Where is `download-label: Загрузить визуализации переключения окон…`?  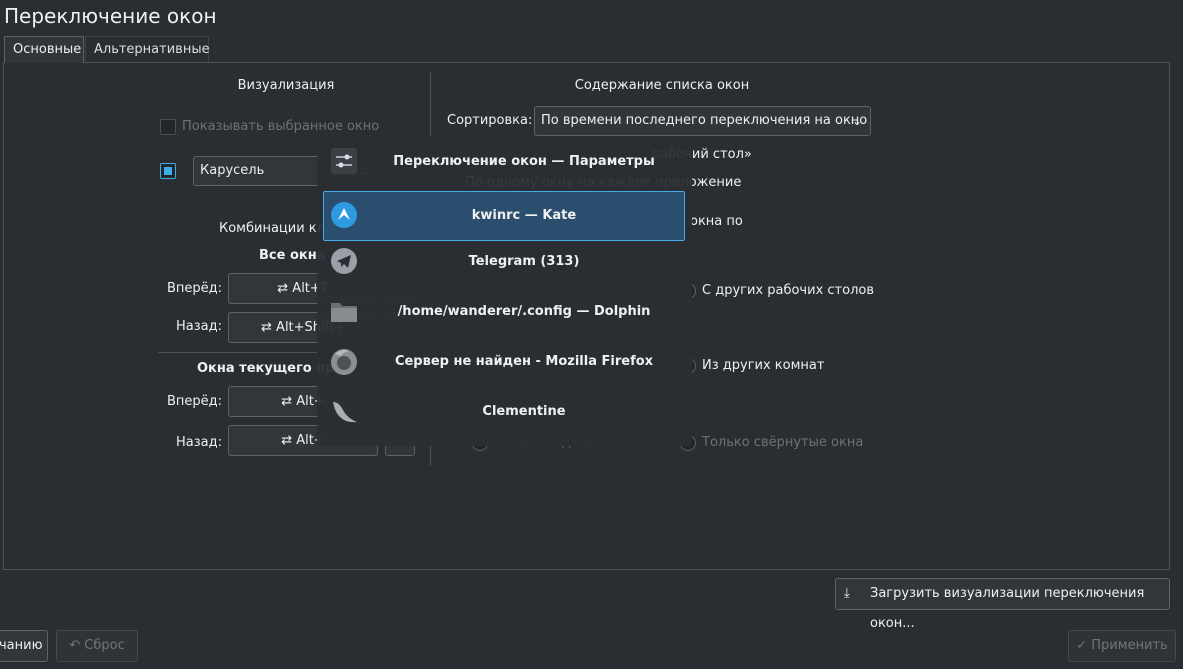
download-label: Загрузить визуализации переключения окон… is located at coordinates (1007, 608).